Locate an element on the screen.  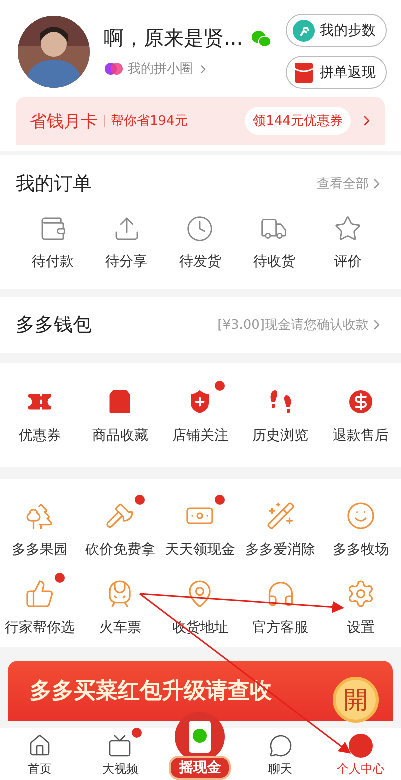
profile-icon is located at coordinates (360, 746).